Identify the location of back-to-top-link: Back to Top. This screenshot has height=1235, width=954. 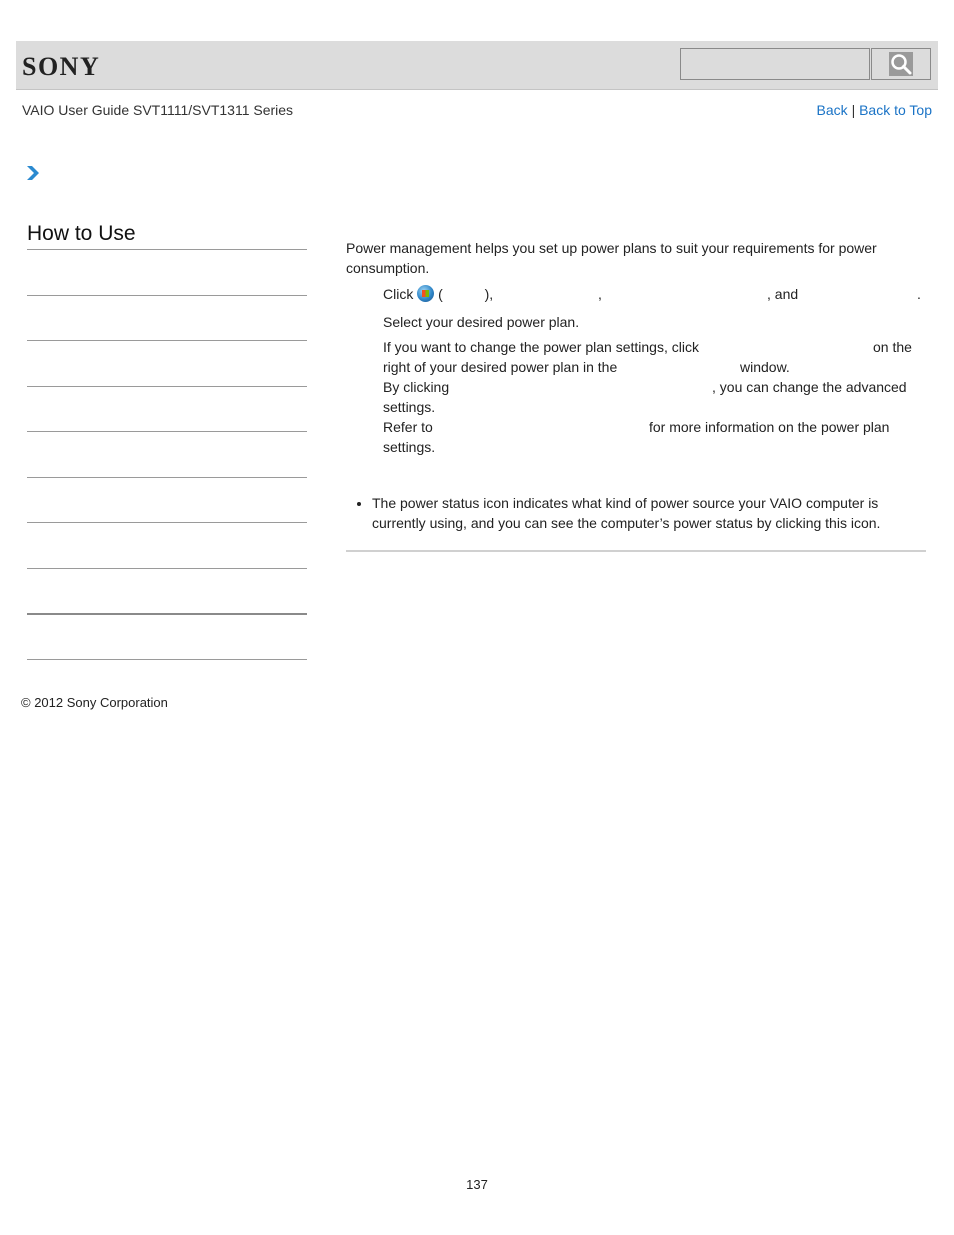
(895, 110).